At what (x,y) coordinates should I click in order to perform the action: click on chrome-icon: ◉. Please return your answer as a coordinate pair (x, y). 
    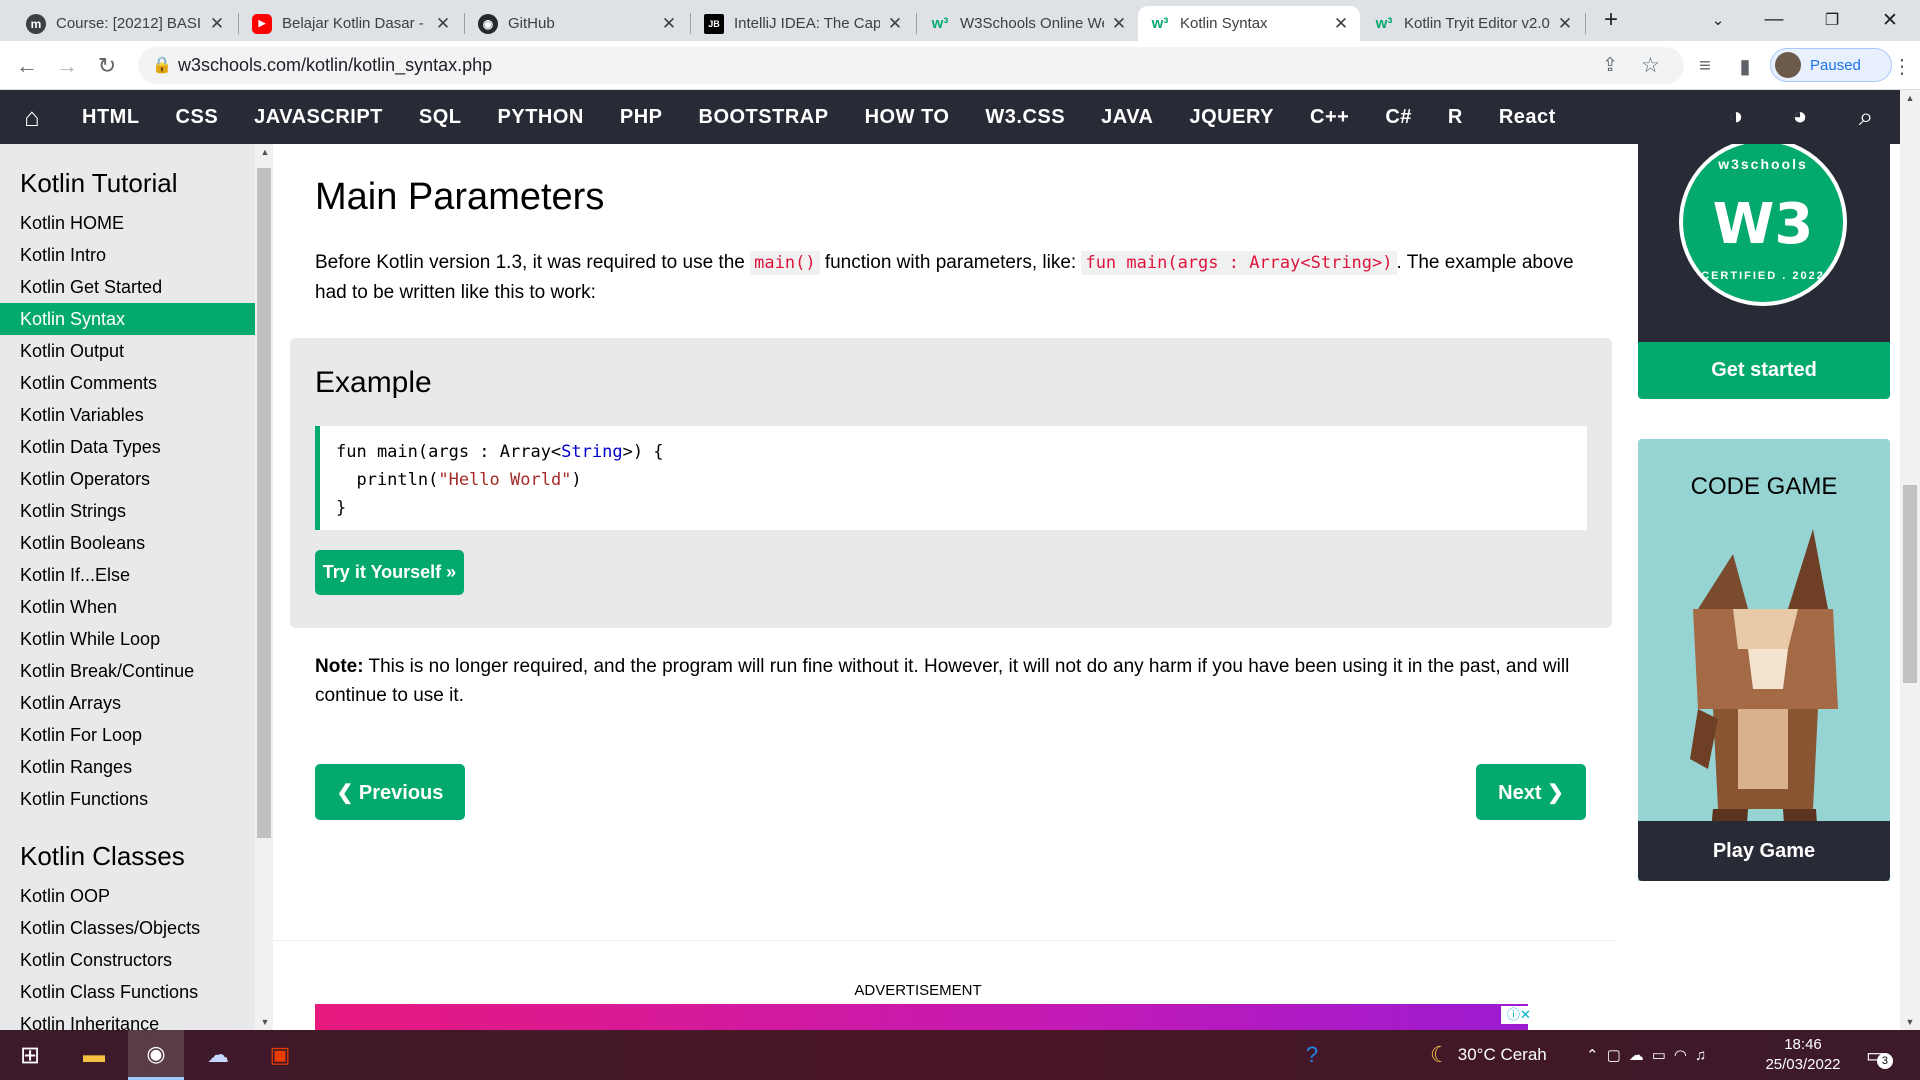
    Looking at the image, I should click on (156, 1055).